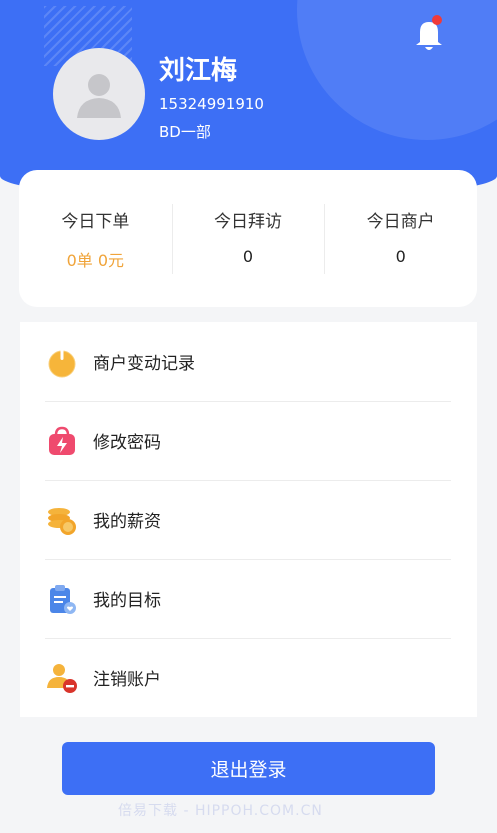 The width and height of the screenshot is (497, 833). Describe the element at coordinates (248, 677) in the screenshot. I see `menu-item-cancel-account: 注销账户` at that location.